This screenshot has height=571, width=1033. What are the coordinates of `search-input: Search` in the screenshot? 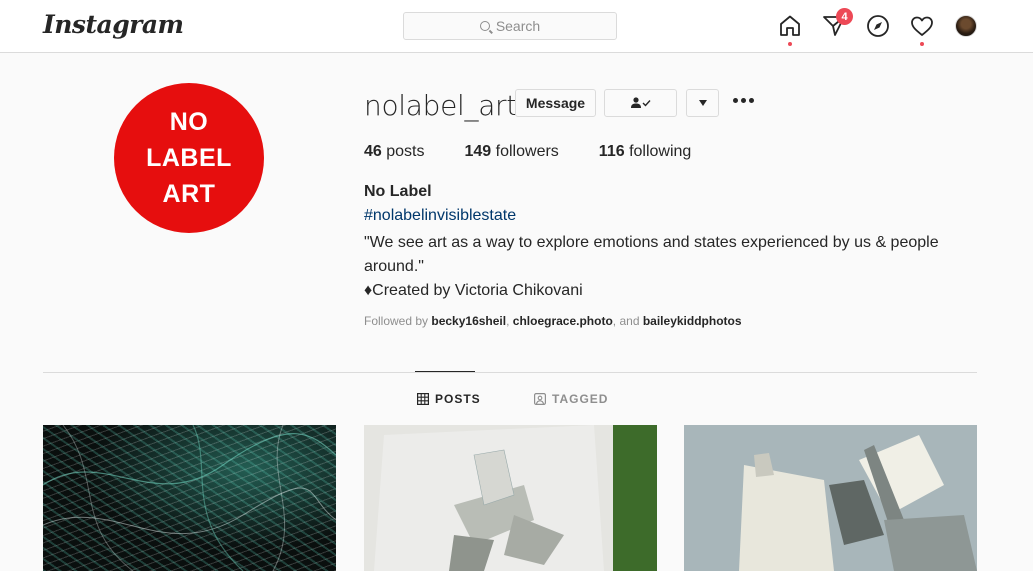 It's located at (510, 26).